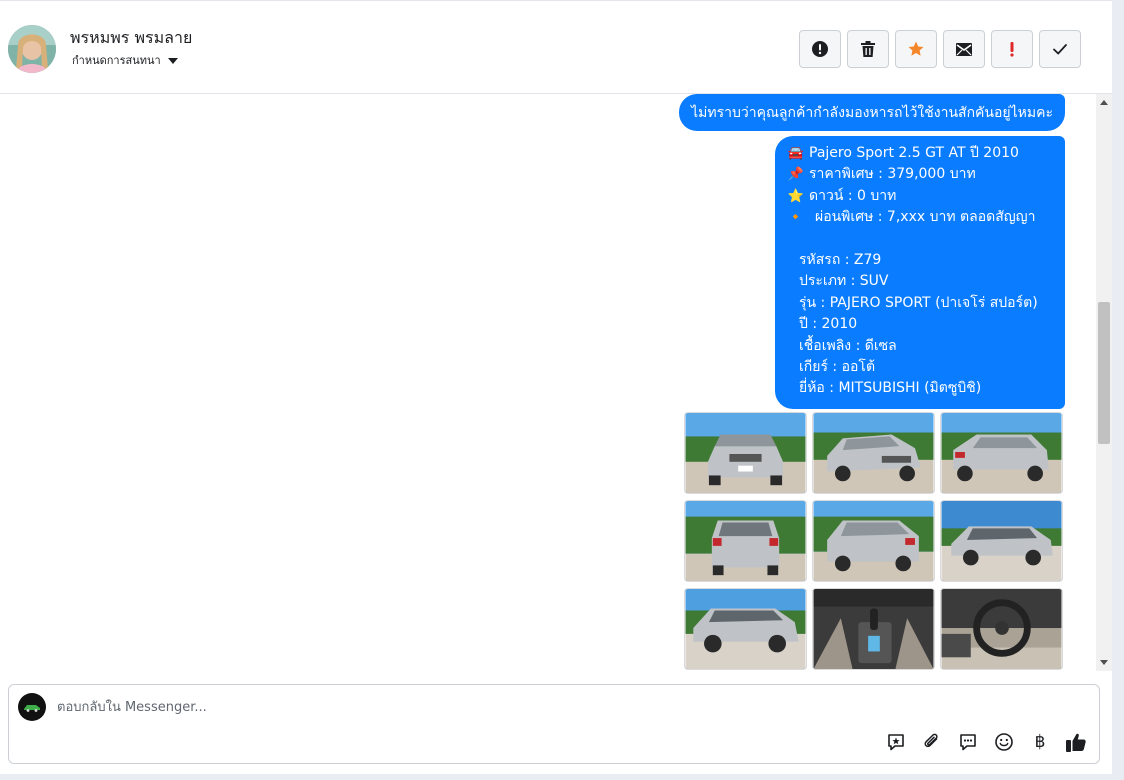 This screenshot has height=780, width=1124. I want to click on mark-unread-button, so click(964, 49).